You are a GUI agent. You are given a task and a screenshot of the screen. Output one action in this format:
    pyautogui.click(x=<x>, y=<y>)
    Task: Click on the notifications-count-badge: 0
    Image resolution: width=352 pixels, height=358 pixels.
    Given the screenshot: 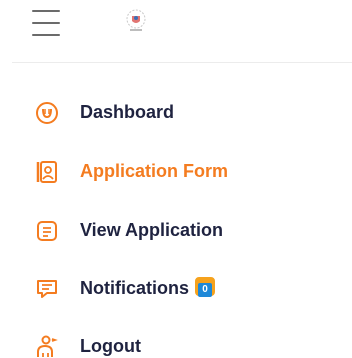 What is the action you would take?
    pyautogui.click(x=205, y=287)
    